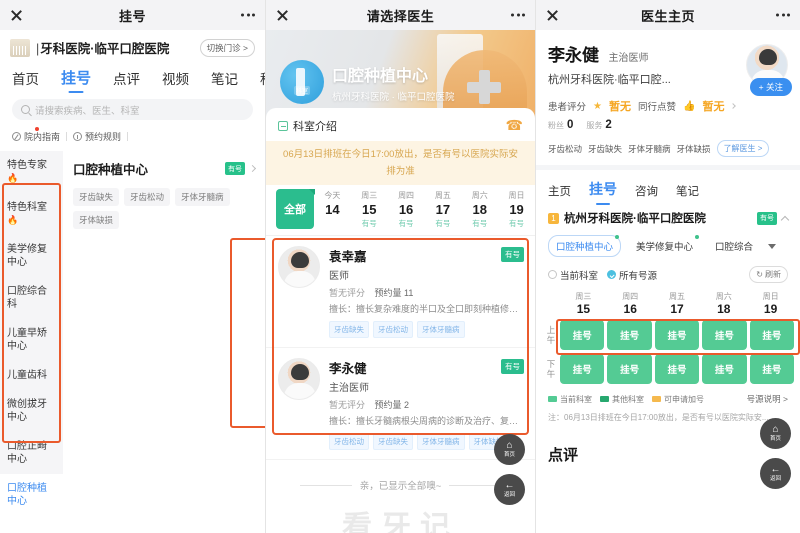 Image resolution: width=800 pixels, height=533 pixels. What do you see at coordinates (723, 303) in the screenshot?
I see `schedule-column-header: 周六 18` at bounding box center [723, 303].